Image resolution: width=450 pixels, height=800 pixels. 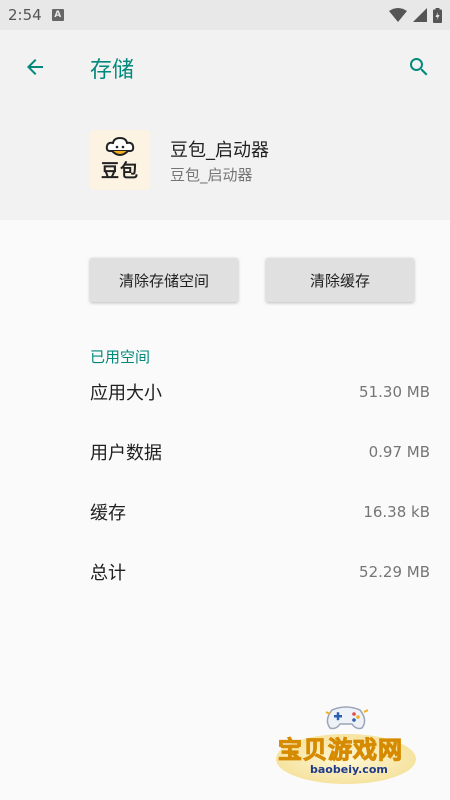 I want to click on page-title: 存储, so click(x=112, y=70).